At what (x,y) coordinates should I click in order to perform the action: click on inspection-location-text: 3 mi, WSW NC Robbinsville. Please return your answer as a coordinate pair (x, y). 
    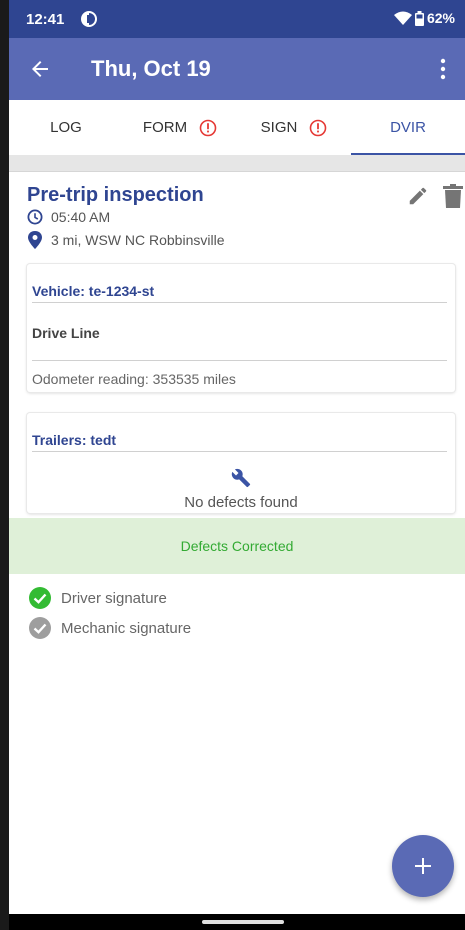
    Looking at the image, I should click on (138, 240).